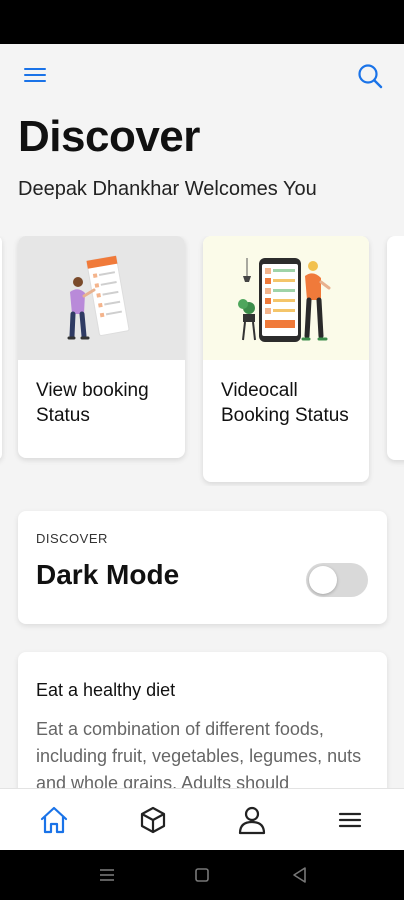 The height and width of the screenshot is (900, 404). I want to click on hamburger-menu-icon, so click(36, 76).